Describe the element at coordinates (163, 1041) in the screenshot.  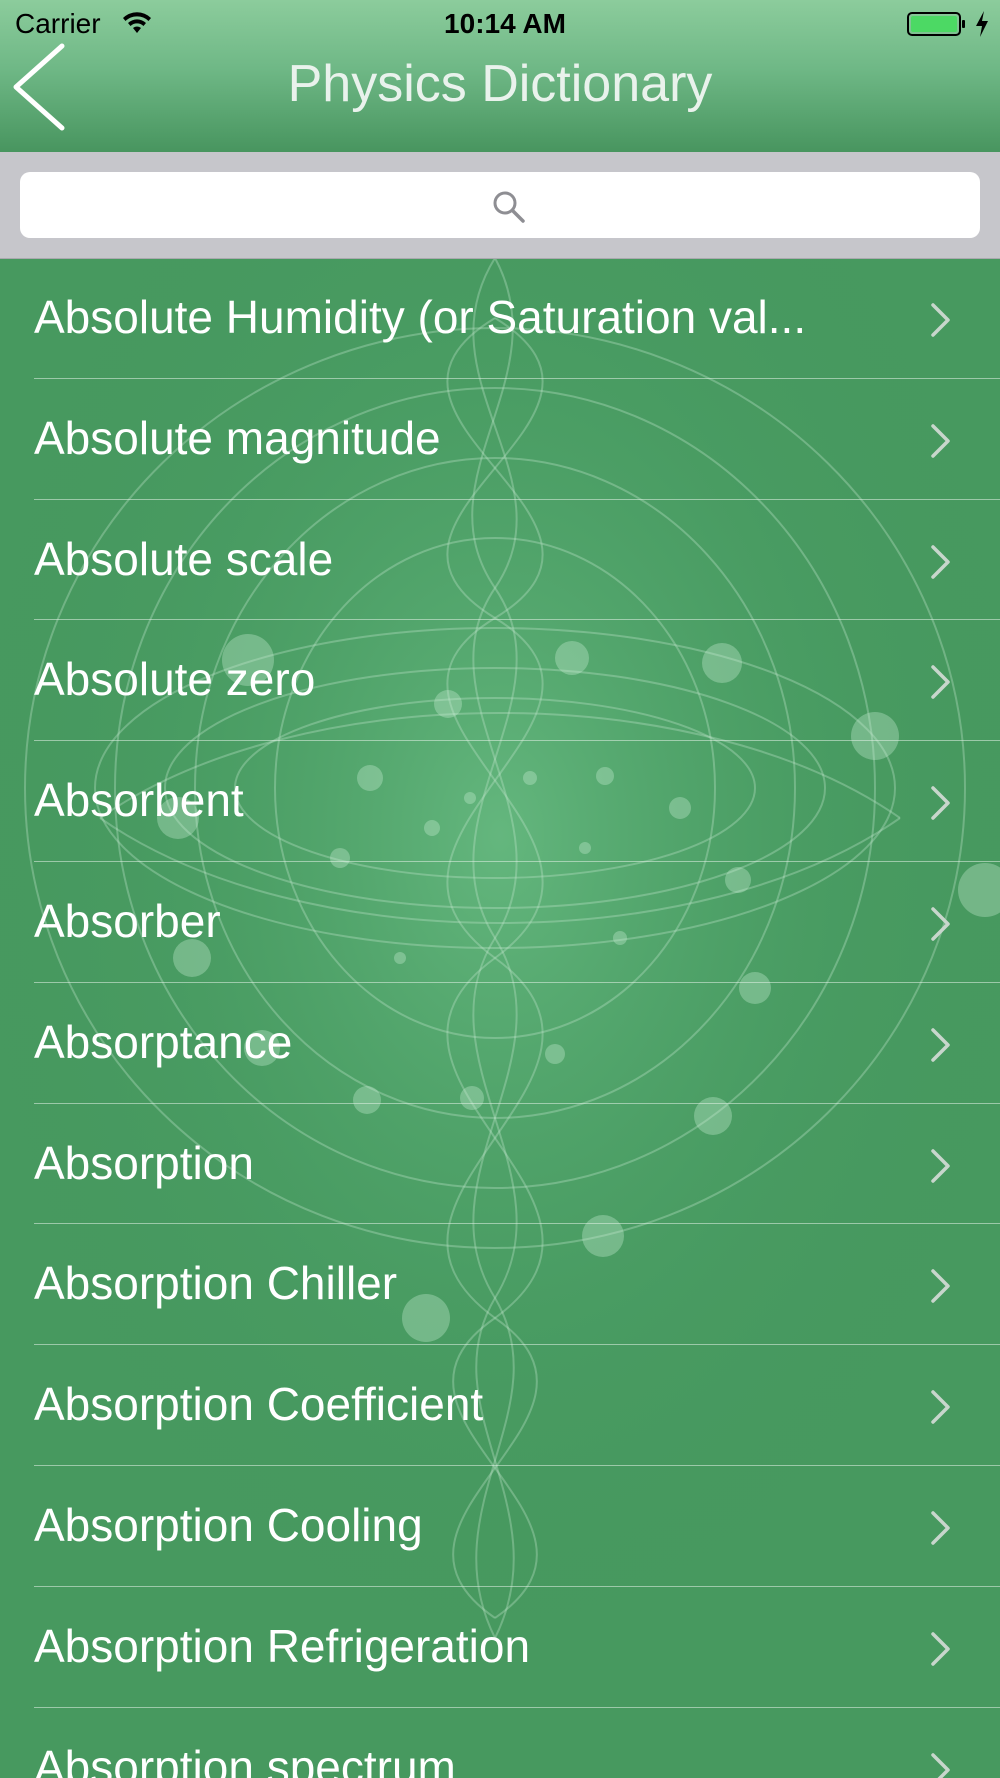
I see `term-label: Absorptance` at that location.